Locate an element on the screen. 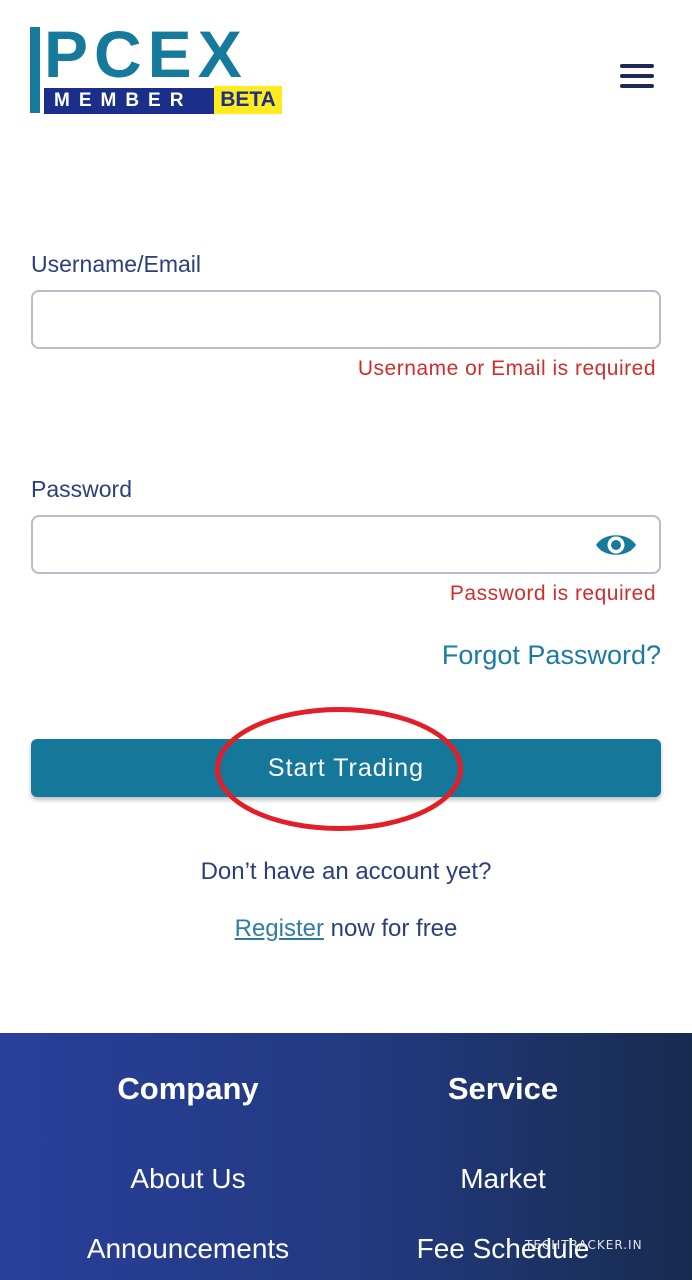 This screenshot has width=692, height=1280. password-input is located at coordinates (346, 544).